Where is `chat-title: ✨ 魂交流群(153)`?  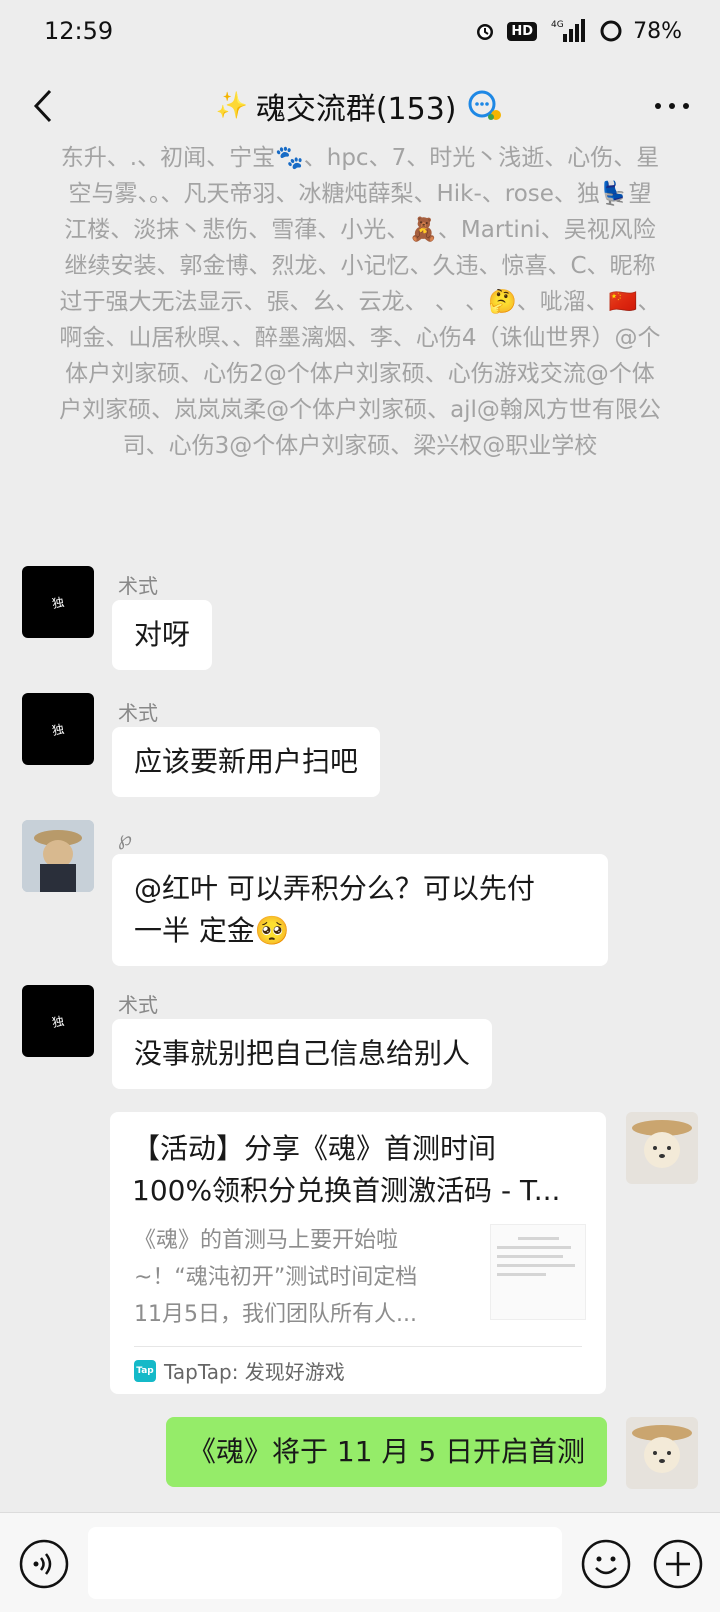 chat-title: ✨ 魂交流群(153) is located at coordinates (359, 106).